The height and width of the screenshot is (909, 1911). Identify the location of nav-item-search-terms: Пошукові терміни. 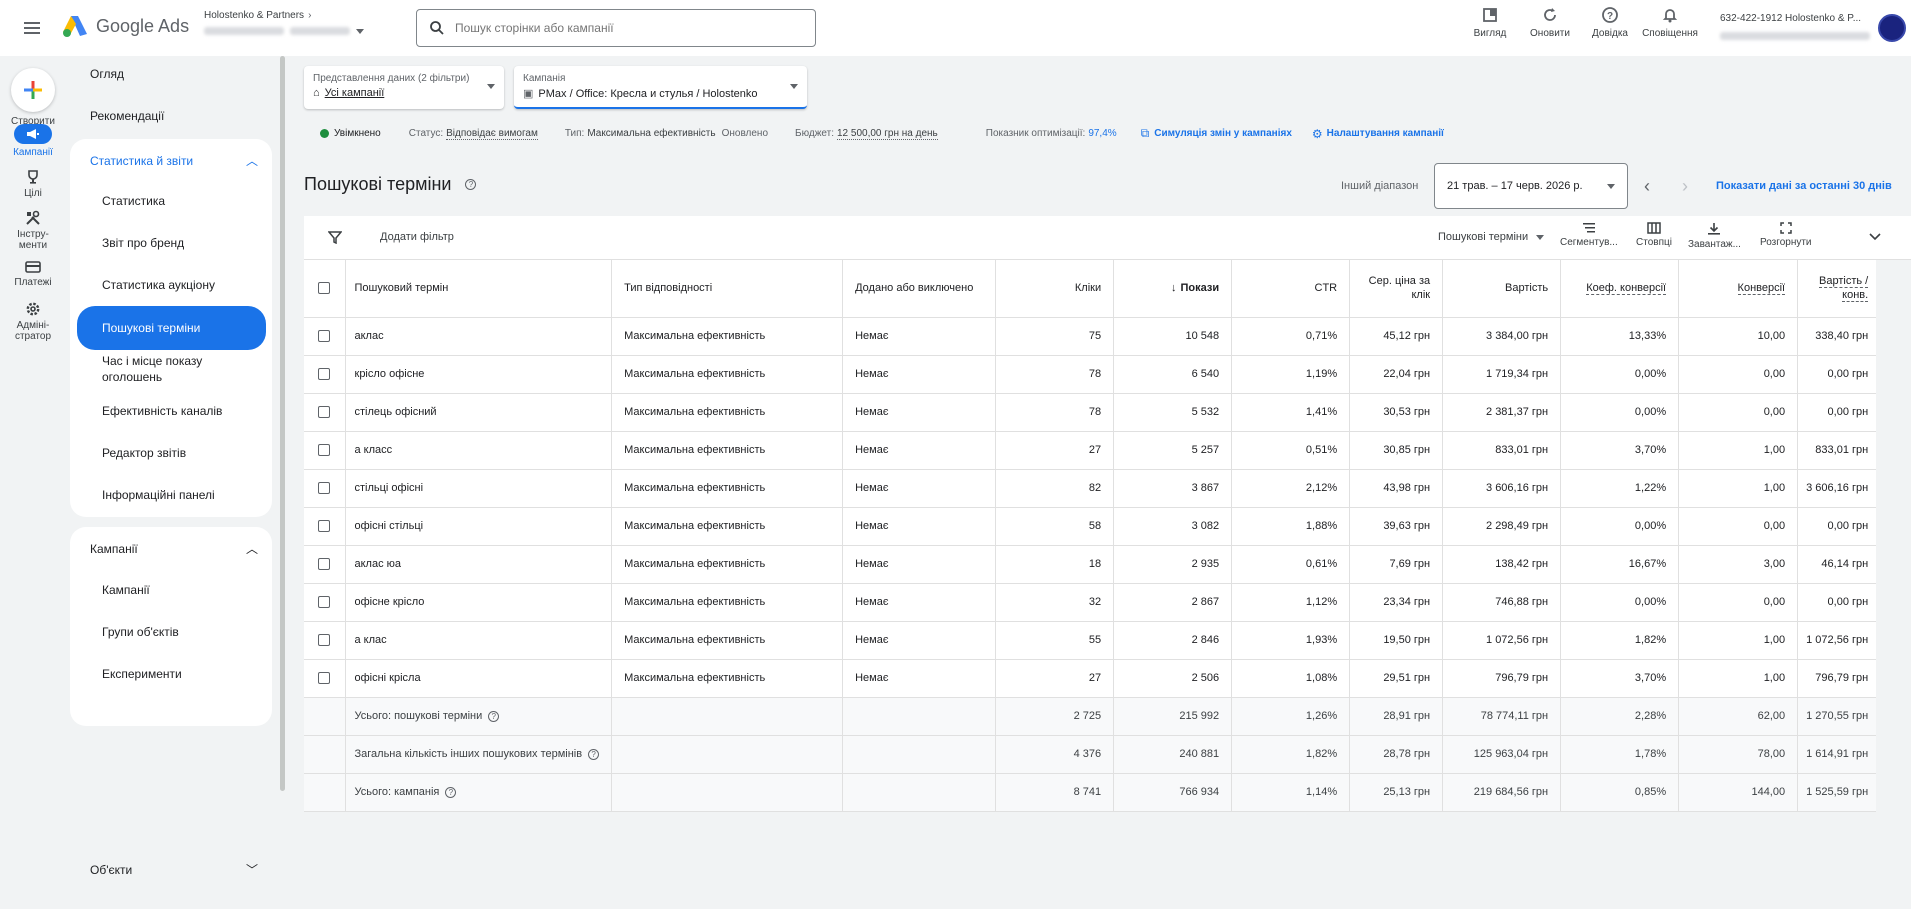
(171, 328).